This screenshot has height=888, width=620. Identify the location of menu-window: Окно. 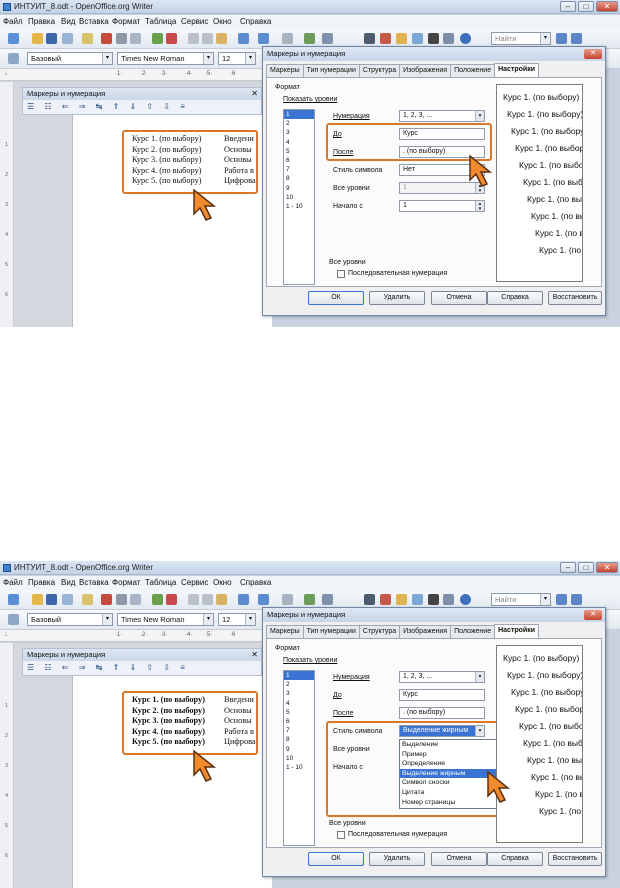
(222, 21).